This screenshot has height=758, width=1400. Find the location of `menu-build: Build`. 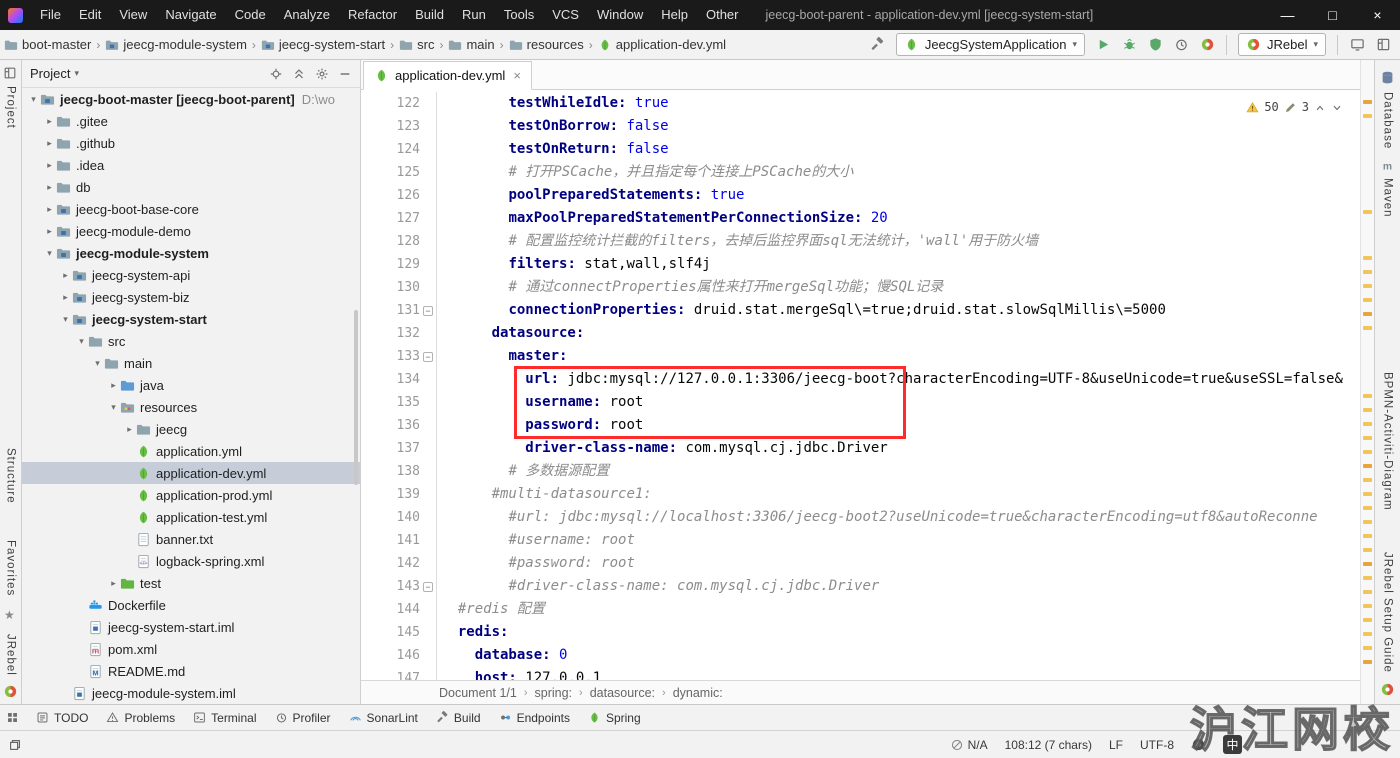

menu-build: Build is located at coordinates (429, 15).